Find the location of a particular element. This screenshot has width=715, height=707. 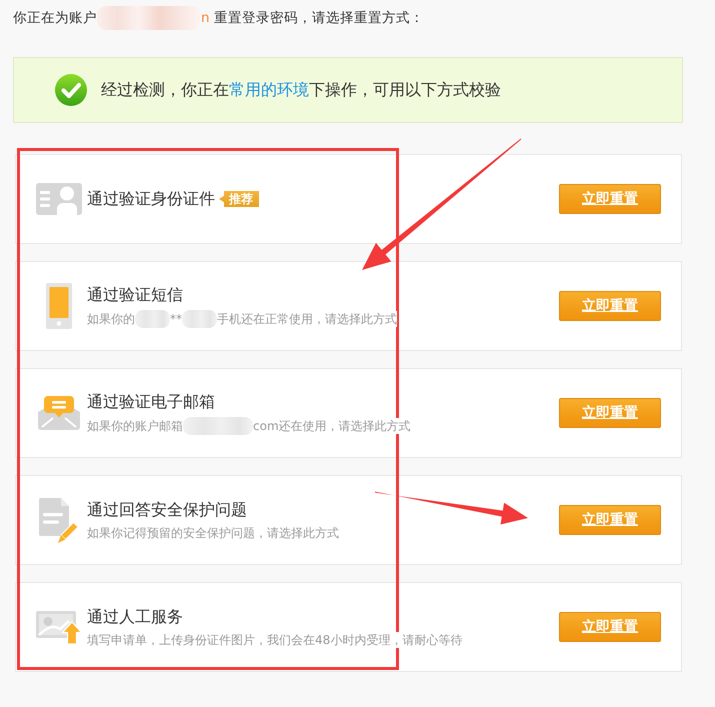

mail-icon is located at coordinates (59, 413).